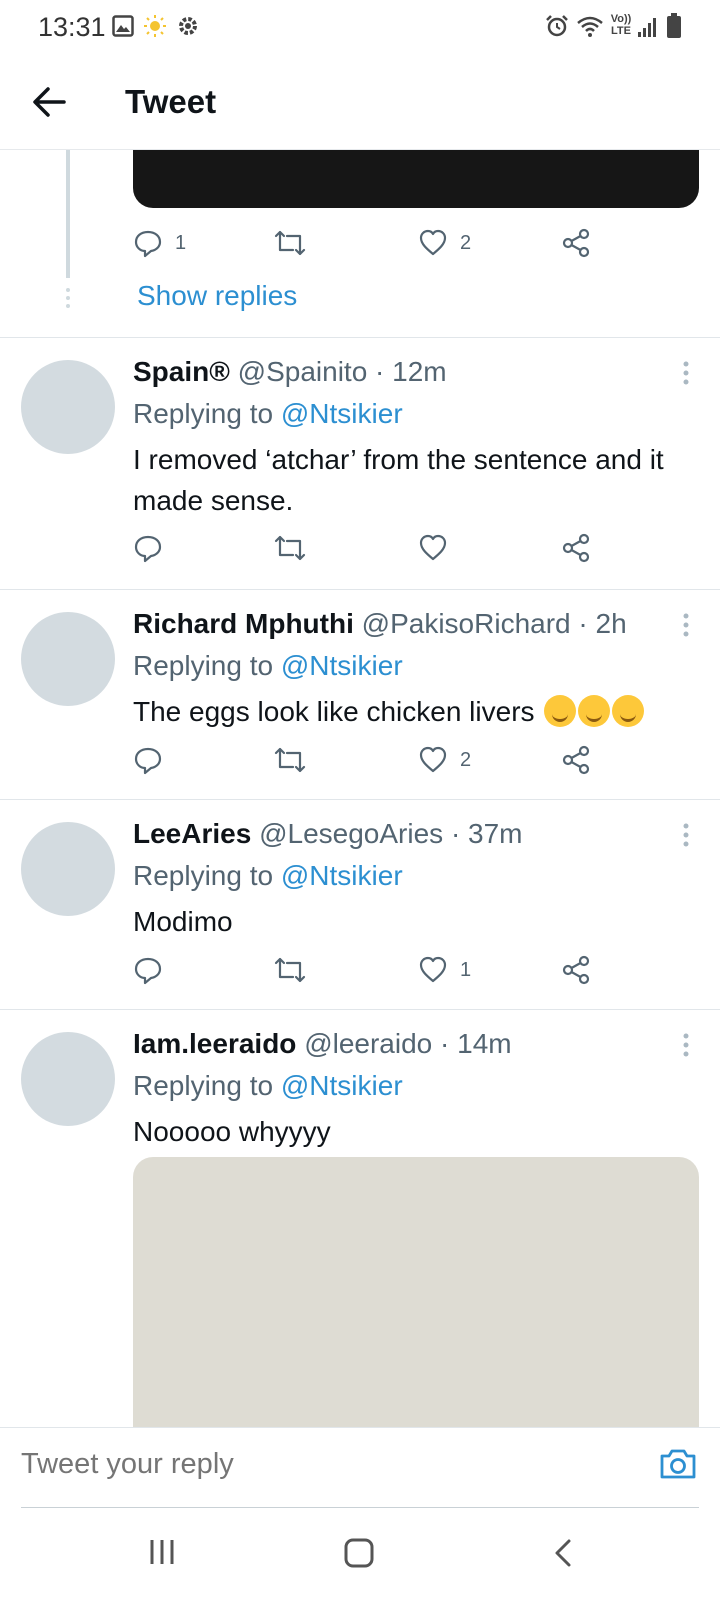 The width and height of the screenshot is (720, 1600). Describe the element at coordinates (68, 214) in the screenshot. I see `thread-connector-line` at that location.